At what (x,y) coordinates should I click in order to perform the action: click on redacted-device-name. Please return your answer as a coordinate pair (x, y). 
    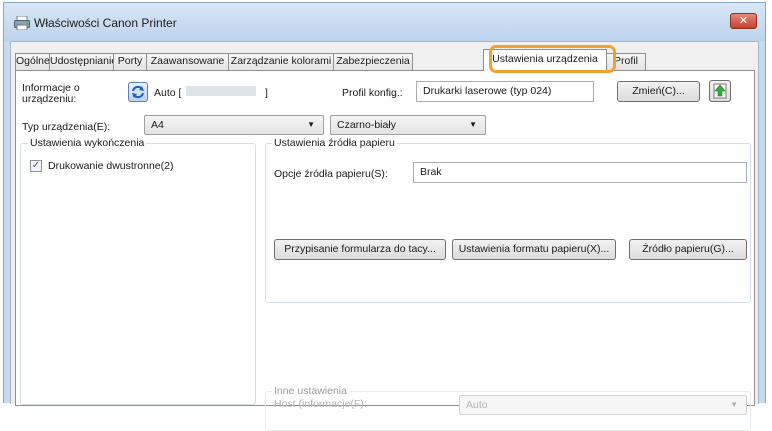
    Looking at the image, I should click on (221, 91).